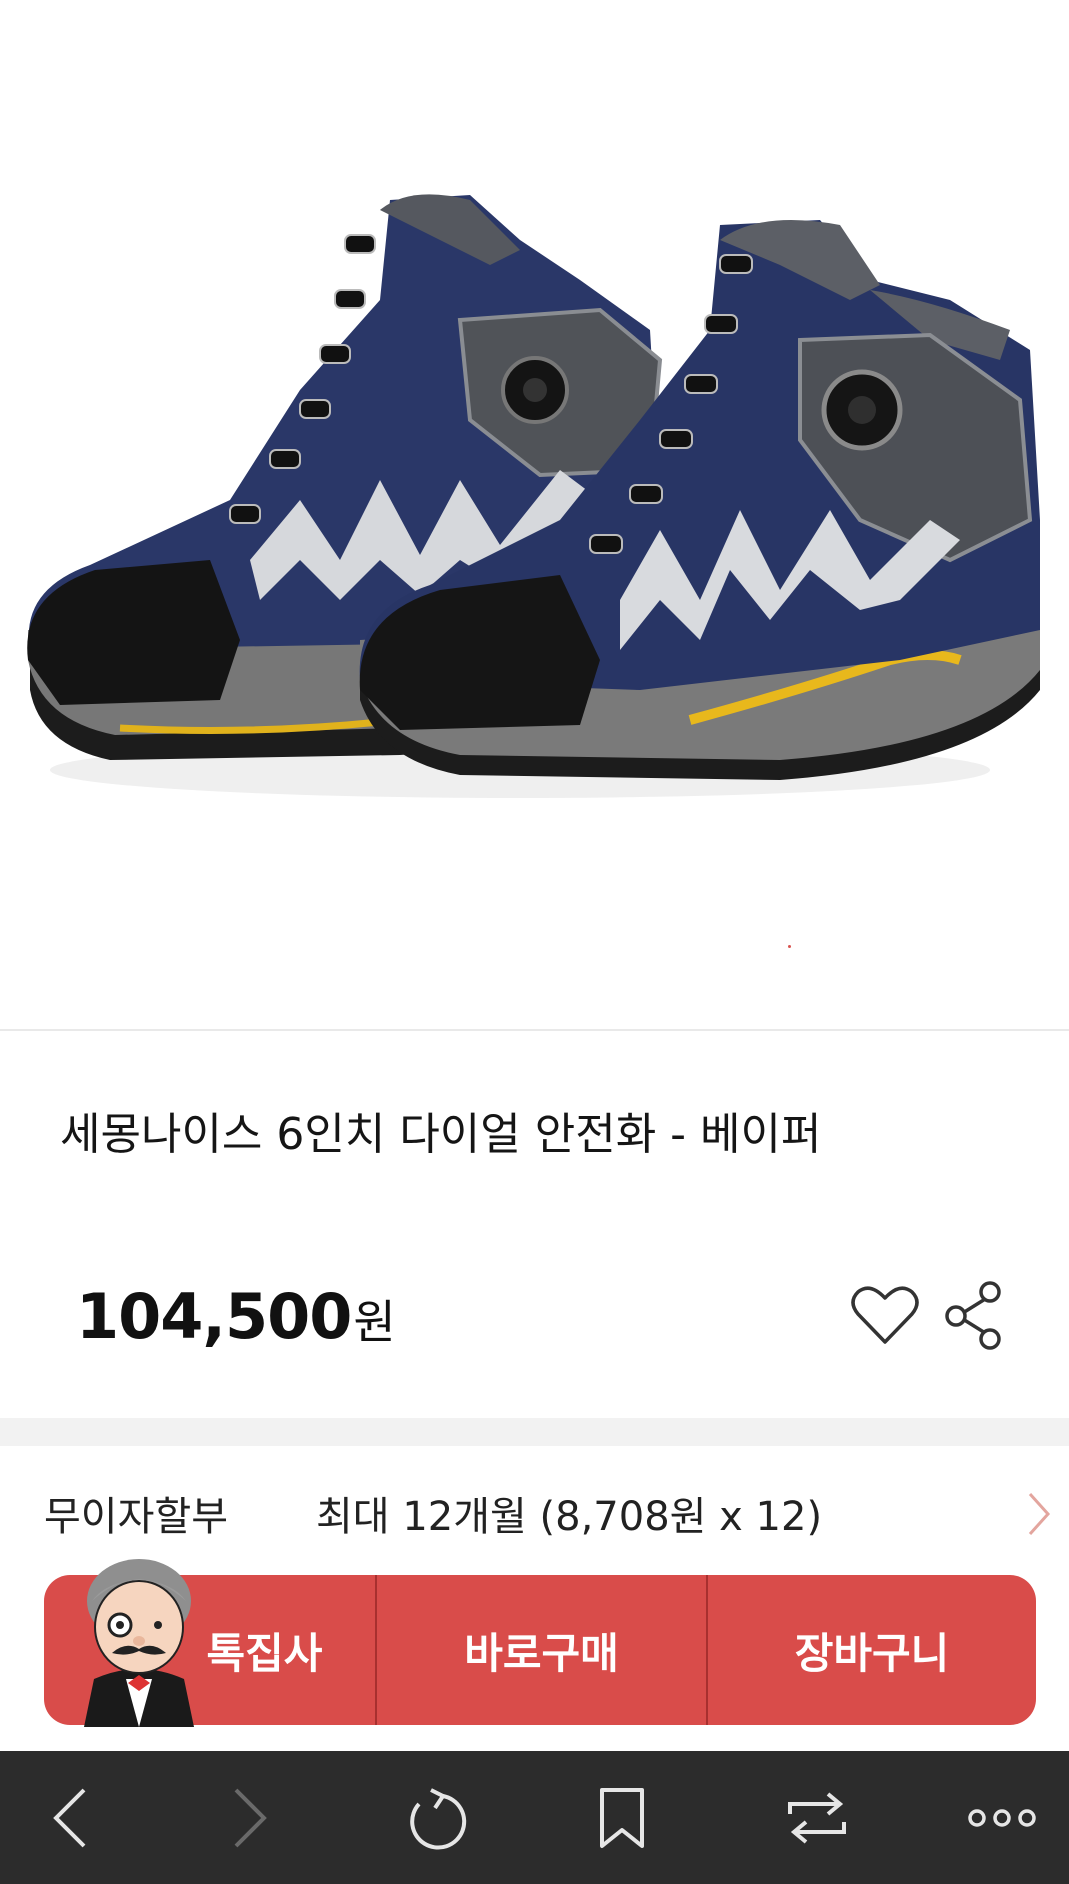  What do you see at coordinates (438, 1818) in the screenshot?
I see `refresh-icon` at bounding box center [438, 1818].